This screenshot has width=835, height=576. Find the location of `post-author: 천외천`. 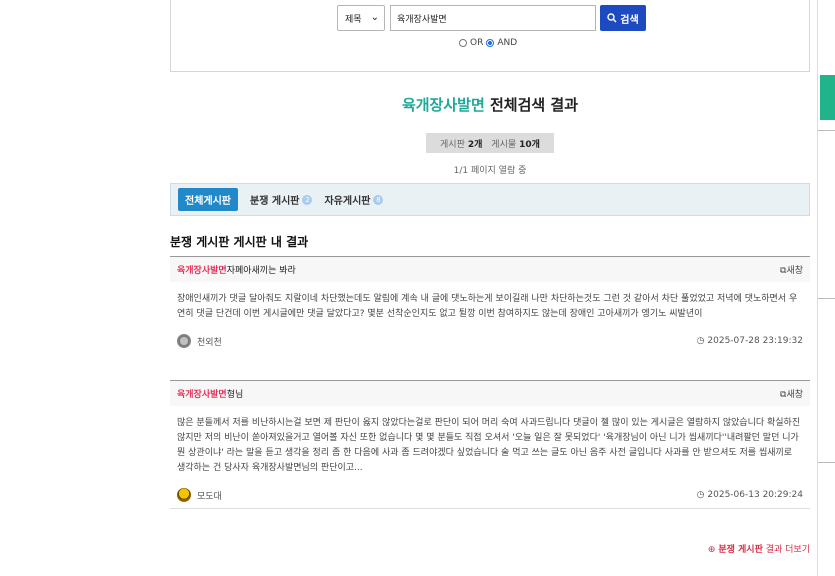

post-author: 천외천 is located at coordinates (199, 341).